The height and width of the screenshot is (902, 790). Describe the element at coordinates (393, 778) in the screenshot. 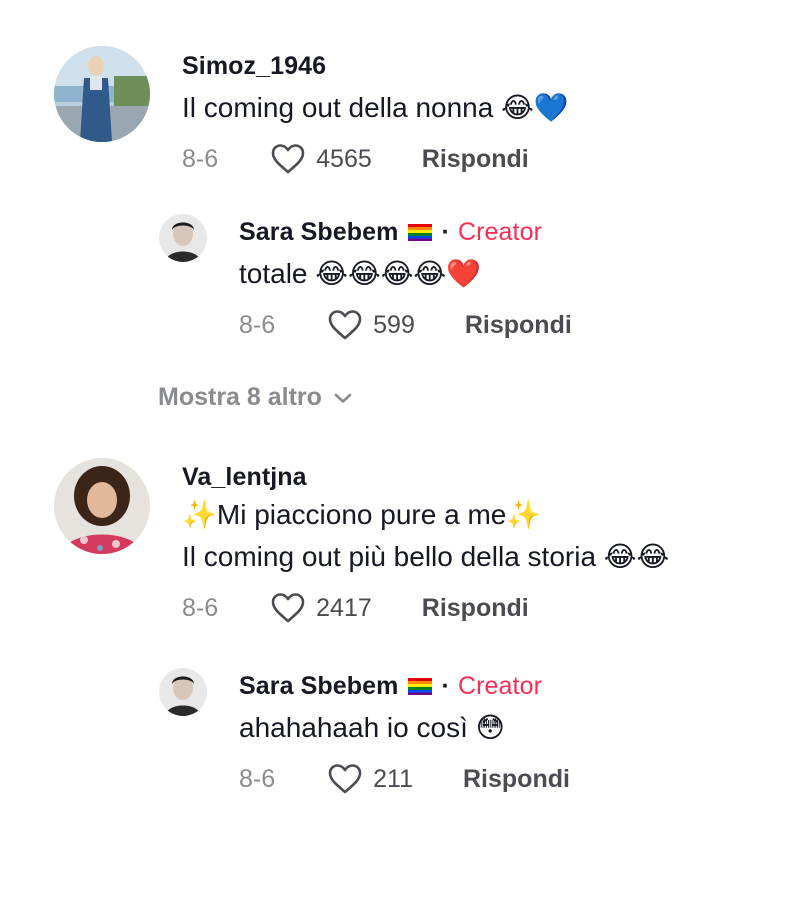

I see `like-count: 211` at that location.